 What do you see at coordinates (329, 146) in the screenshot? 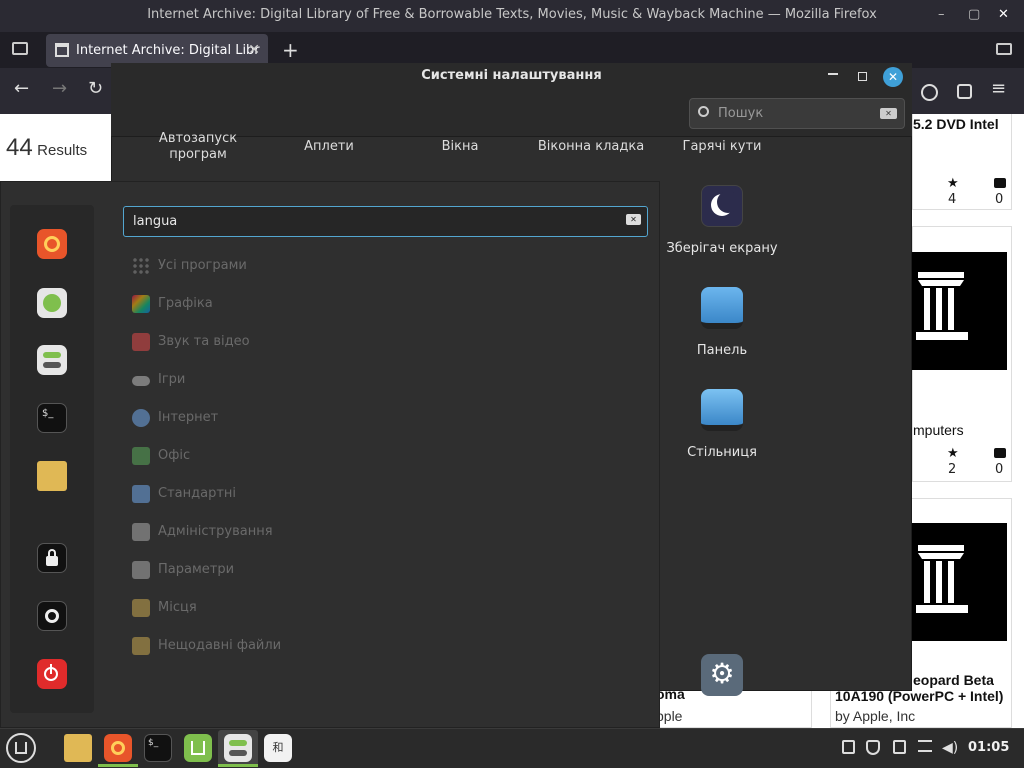
I see `settings-category-applets: Аплети` at bounding box center [329, 146].